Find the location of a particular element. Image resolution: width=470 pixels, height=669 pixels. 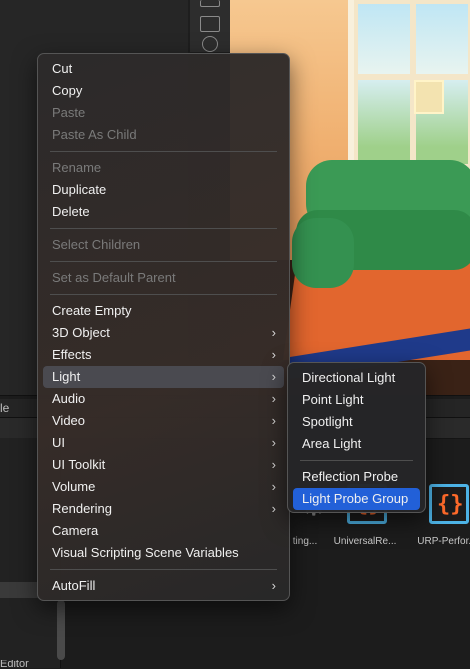

scene-sofa-arm is located at coordinates (323, 253).